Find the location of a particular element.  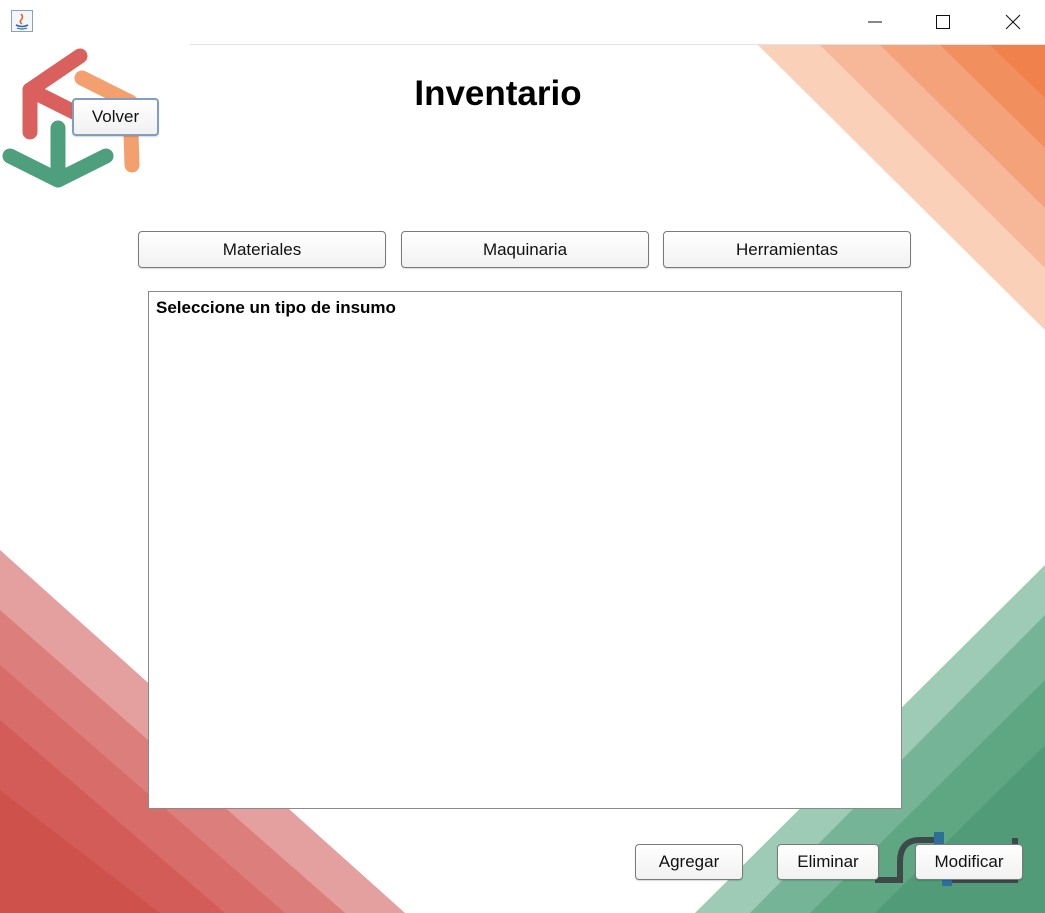

java-app-icon is located at coordinates (22, 21).